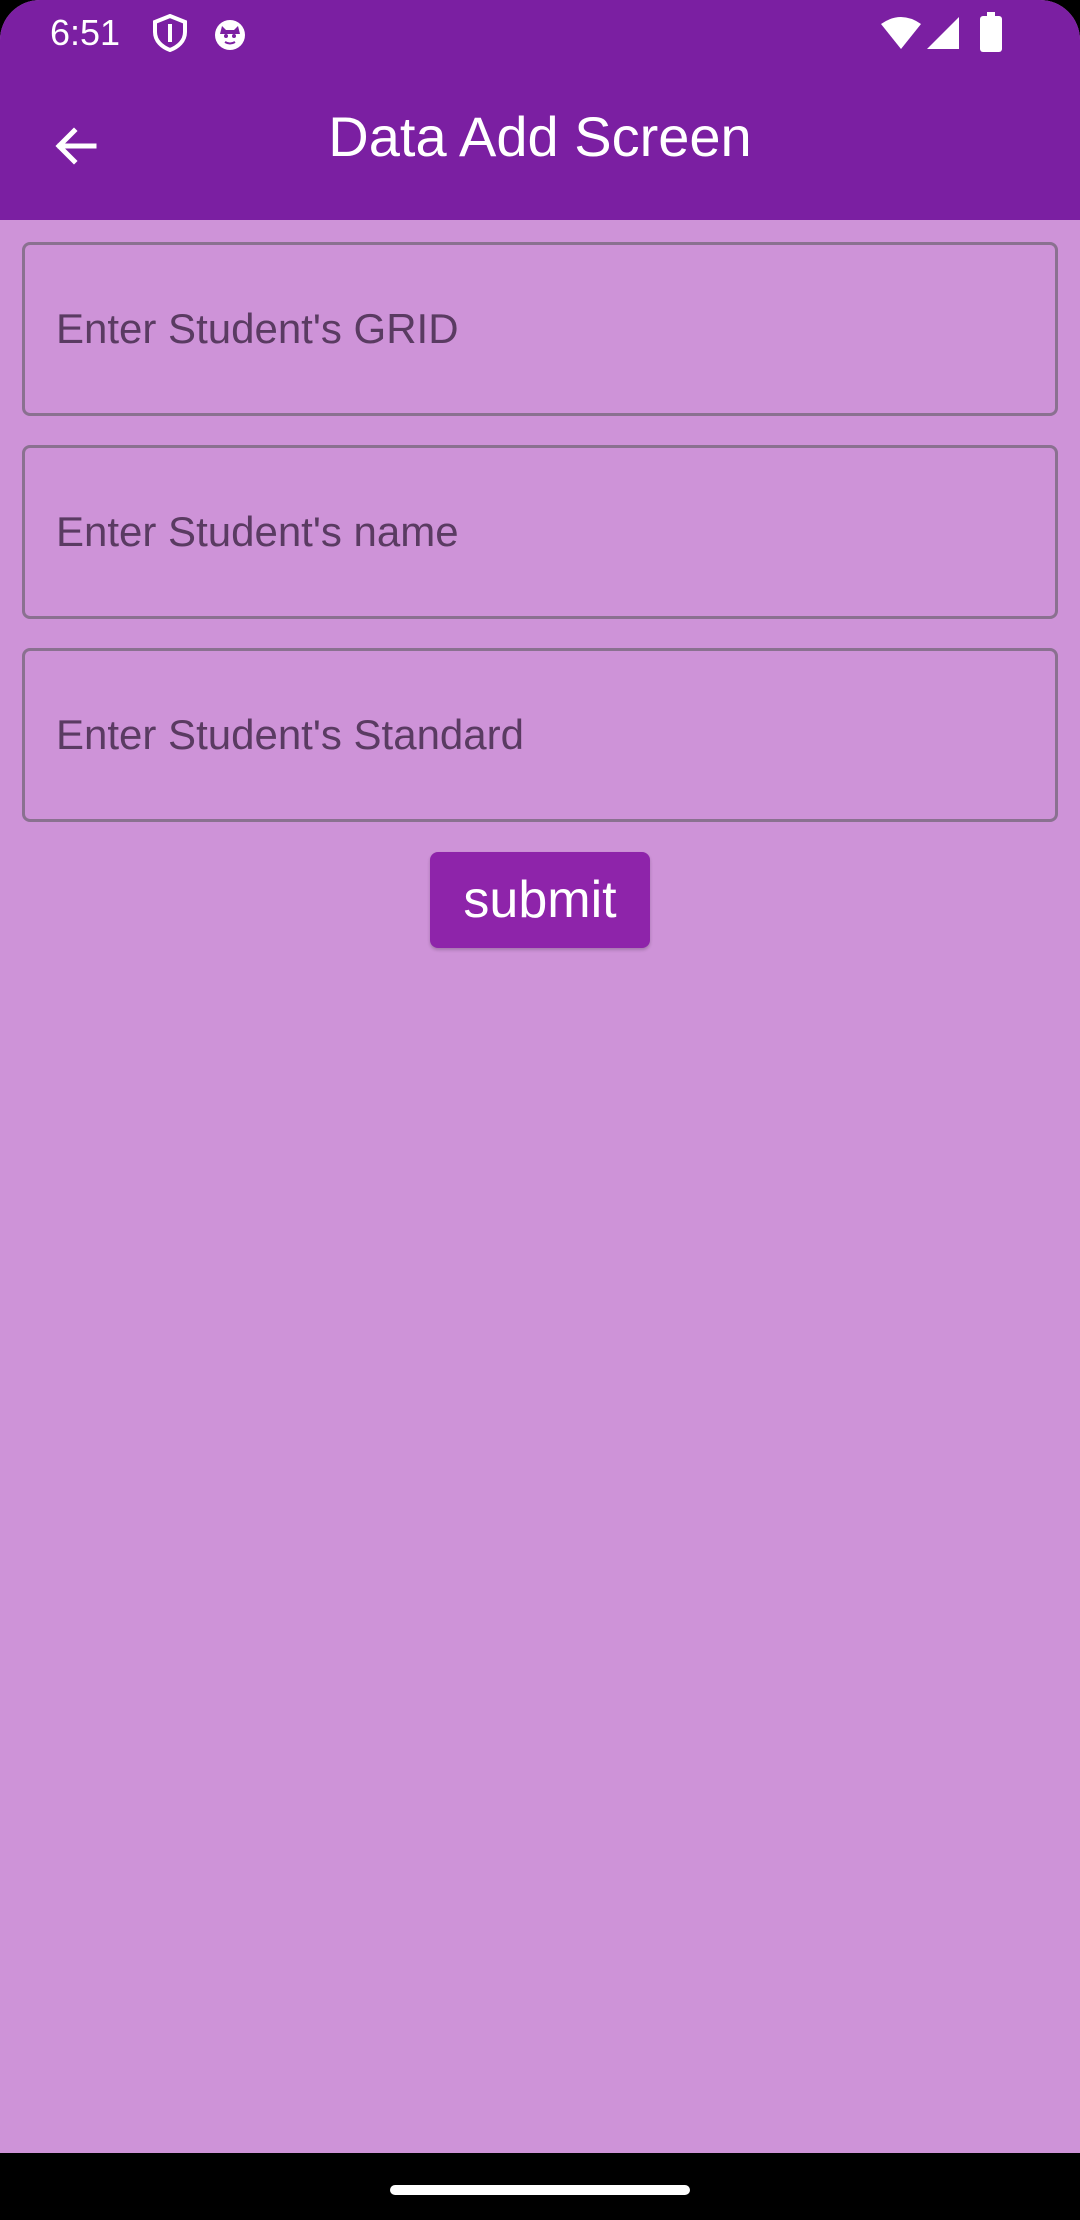 The image size is (1080, 2220). Describe the element at coordinates (943, 33) in the screenshot. I see `signal-icon` at that location.